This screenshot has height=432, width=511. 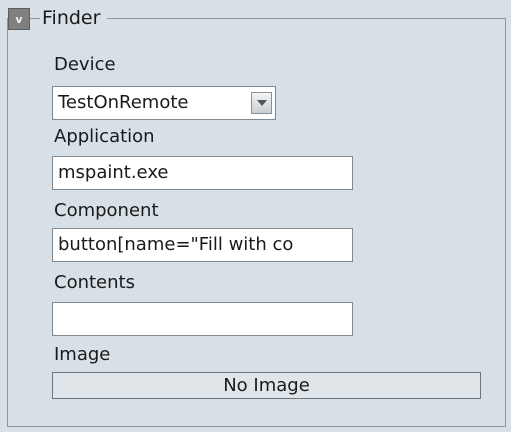 What do you see at coordinates (202, 245) in the screenshot?
I see `component-input: button[name="Fill with co` at bounding box center [202, 245].